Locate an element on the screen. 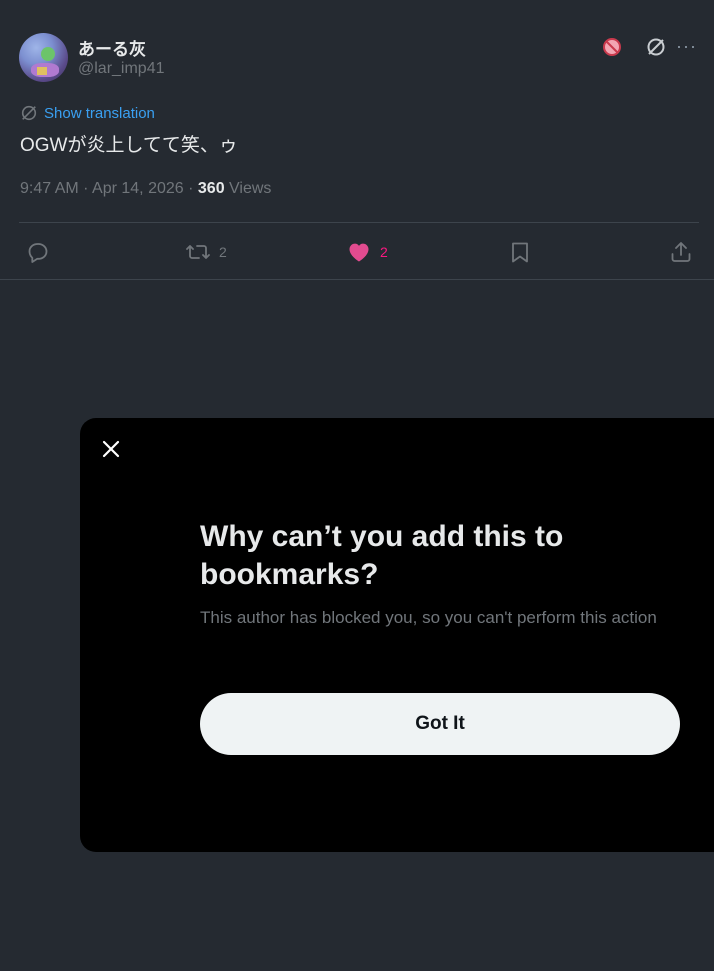  got-it-button: Got It is located at coordinates (440, 724).